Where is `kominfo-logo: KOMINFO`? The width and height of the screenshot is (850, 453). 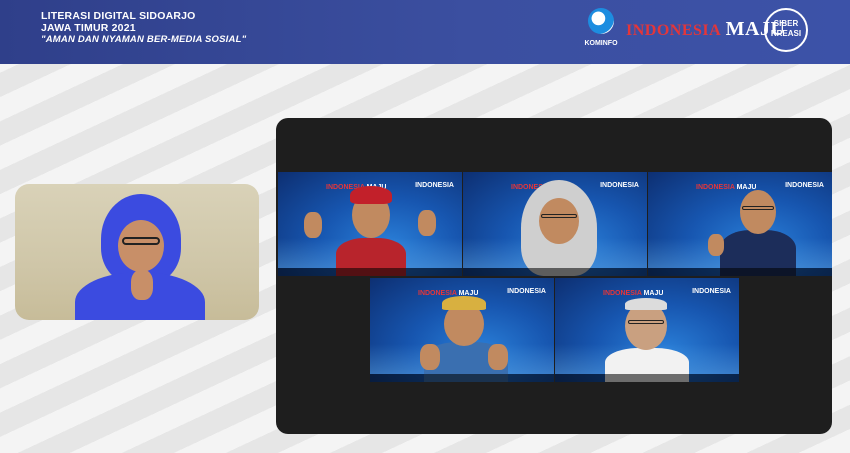
kominfo-logo: KOMINFO is located at coordinates (601, 31).